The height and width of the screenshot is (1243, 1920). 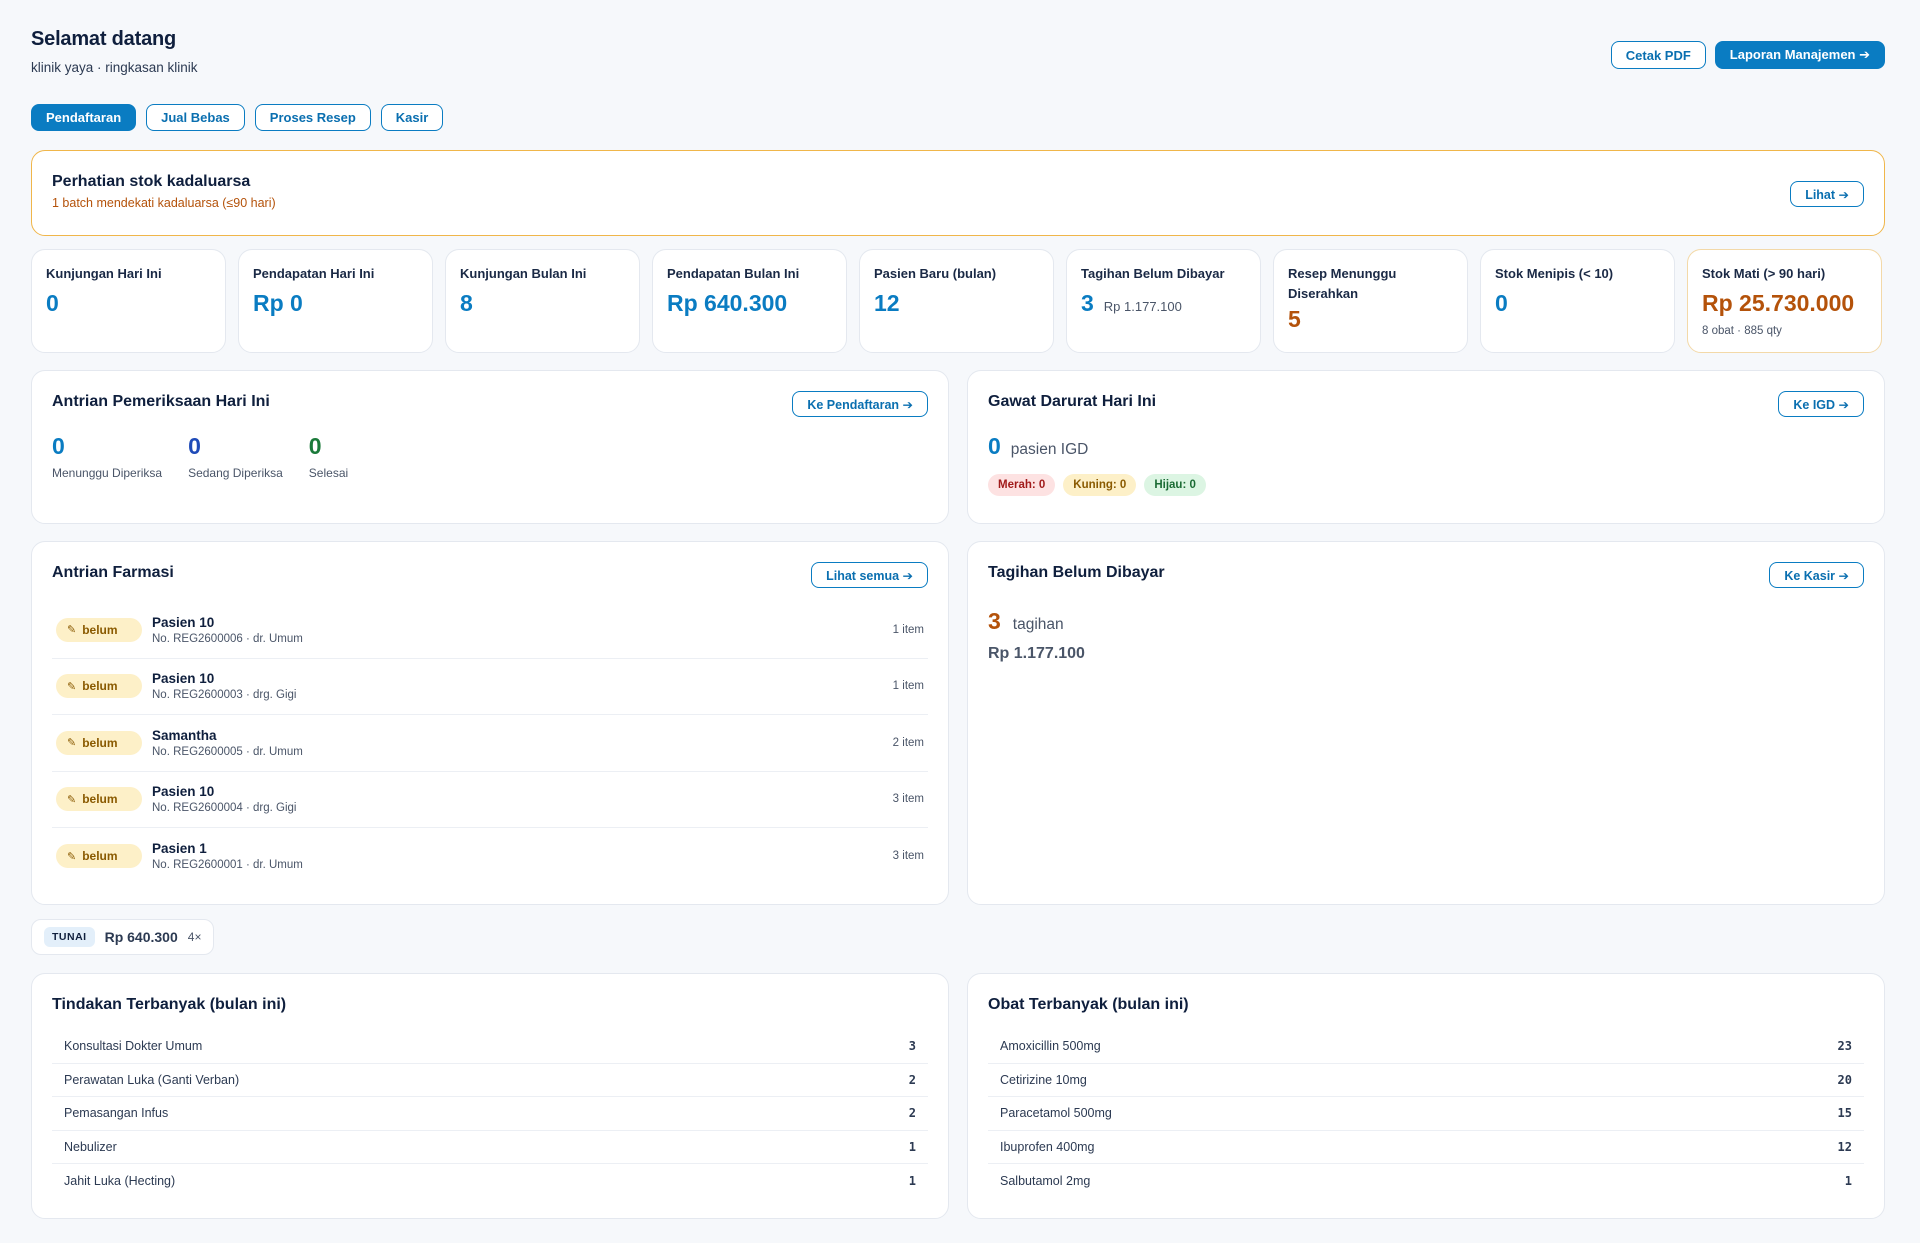 What do you see at coordinates (466, 303) in the screenshot?
I see `stat-value: 8` at bounding box center [466, 303].